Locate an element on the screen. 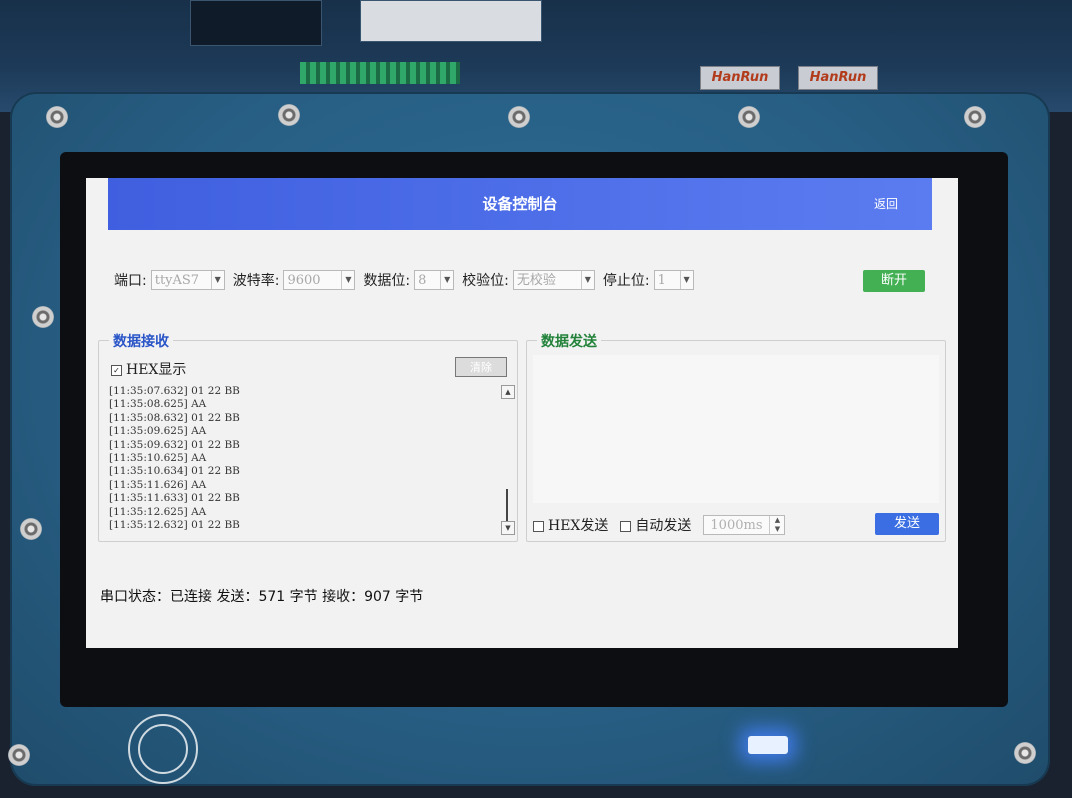 Image resolution: width=1072 pixels, height=798 pixels. checkbox-checked-icon: ✓ is located at coordinates (116, 370).